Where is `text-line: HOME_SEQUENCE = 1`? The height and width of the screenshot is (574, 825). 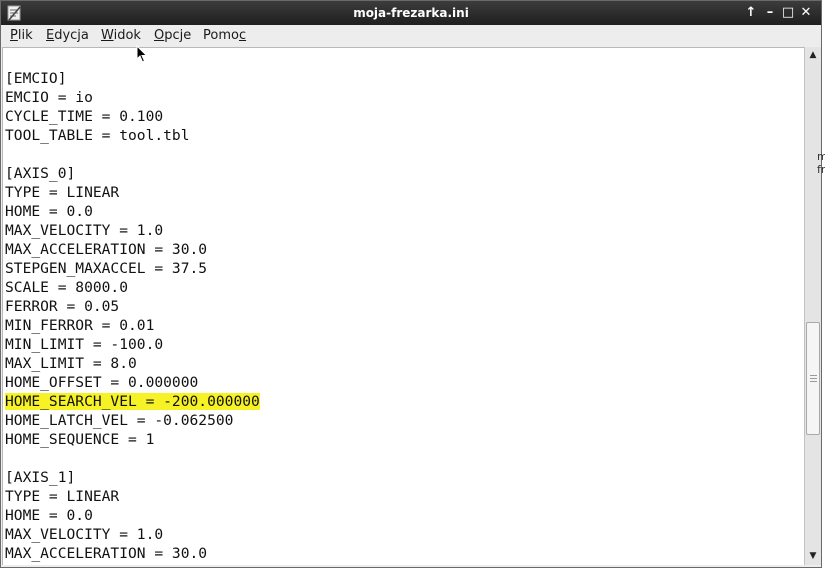
text-line: HOME_SEQUENCE = 1 is located at coordinates (132, 439).